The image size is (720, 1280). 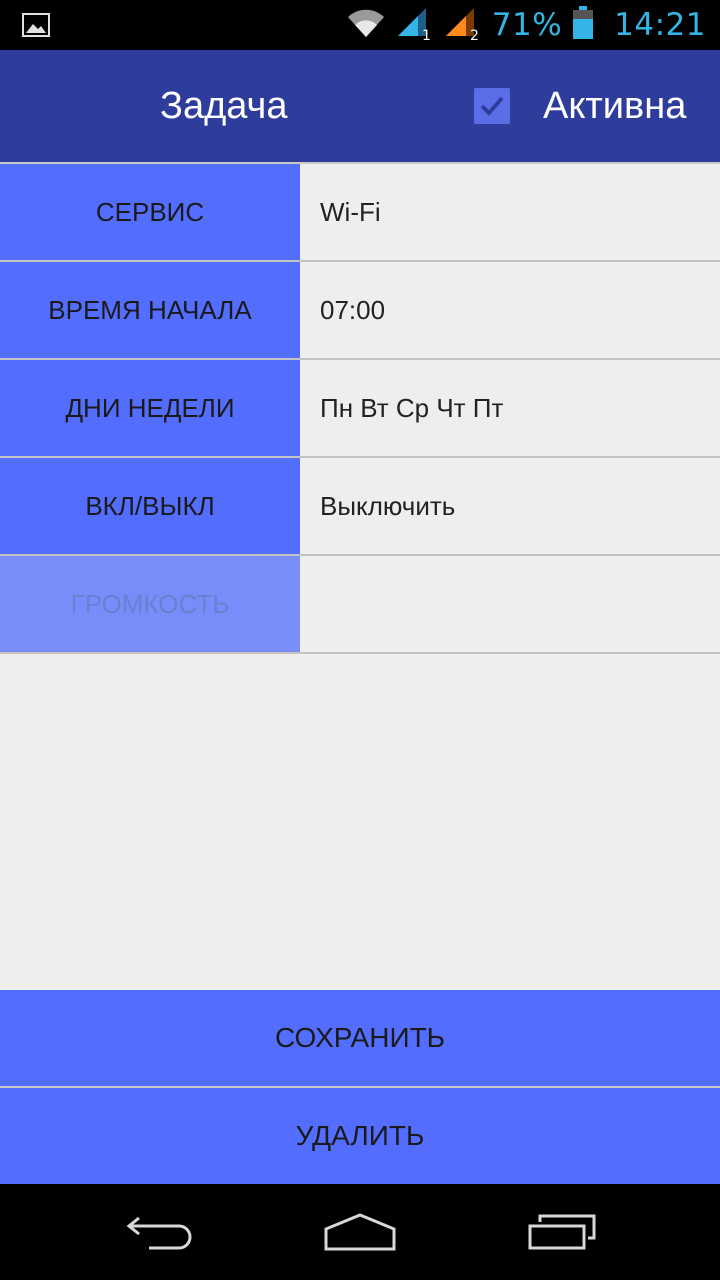 What do you see at coordinates (510, 604) in the screenshot?
I see `row-value` at bounding box center [510, 604].